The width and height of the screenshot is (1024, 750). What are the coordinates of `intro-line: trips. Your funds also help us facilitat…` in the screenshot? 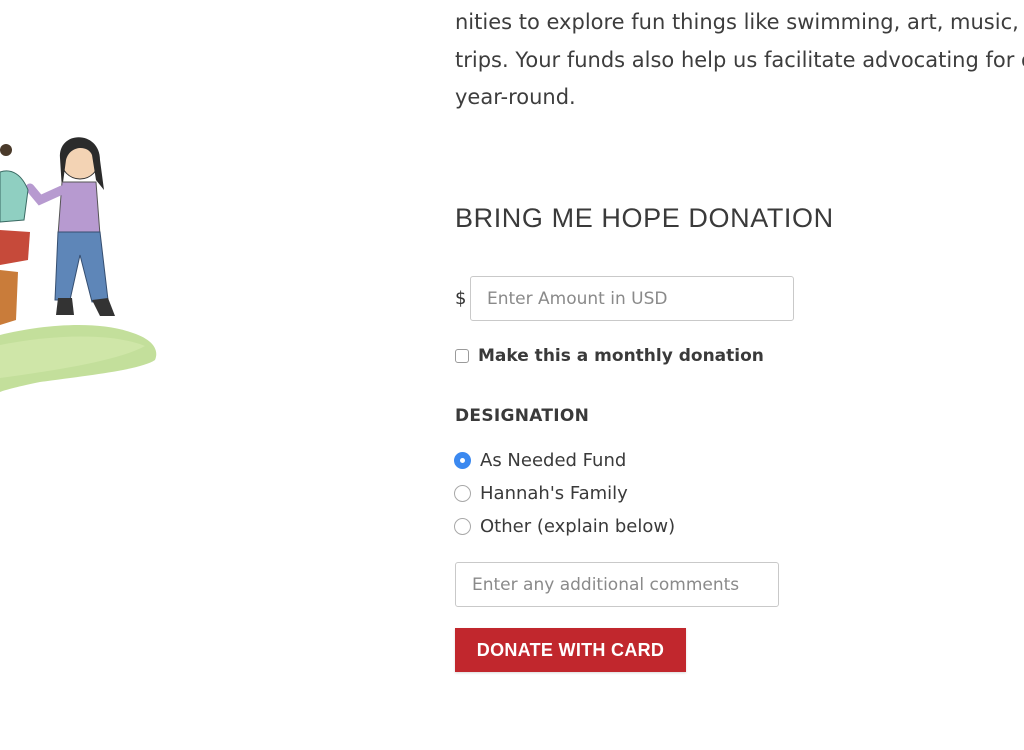 It's located at (739, 59).